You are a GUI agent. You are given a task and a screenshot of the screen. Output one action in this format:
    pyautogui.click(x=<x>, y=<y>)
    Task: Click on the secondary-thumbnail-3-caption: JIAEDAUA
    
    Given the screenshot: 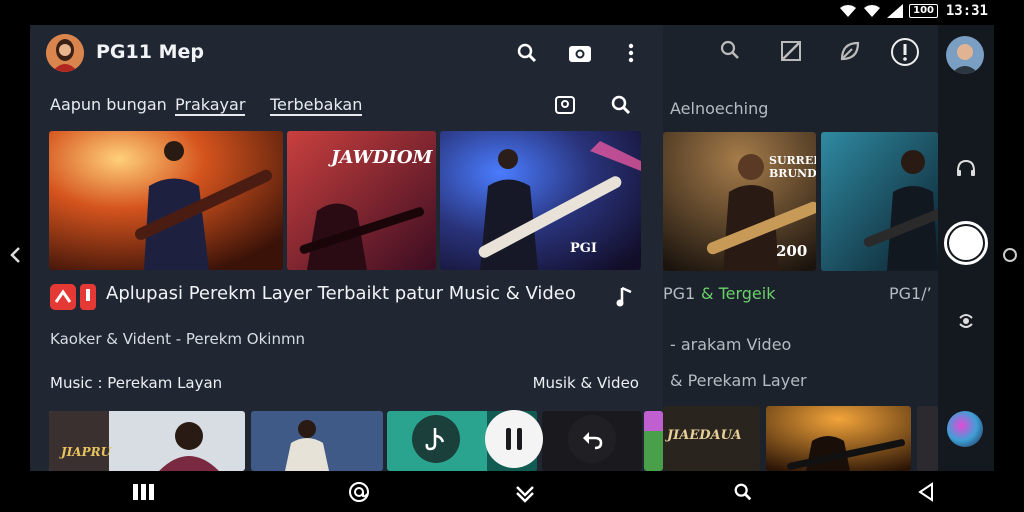 What is the action you would take?
    pyautogui.click(x=704, y=435)
    